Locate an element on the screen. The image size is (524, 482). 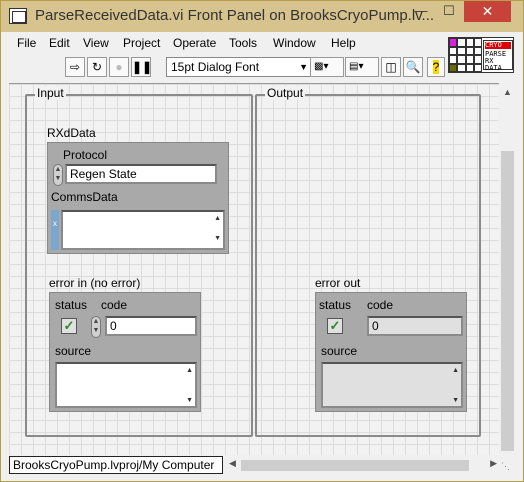
protocol-label: Protocol is located at coordinates (85, 155).